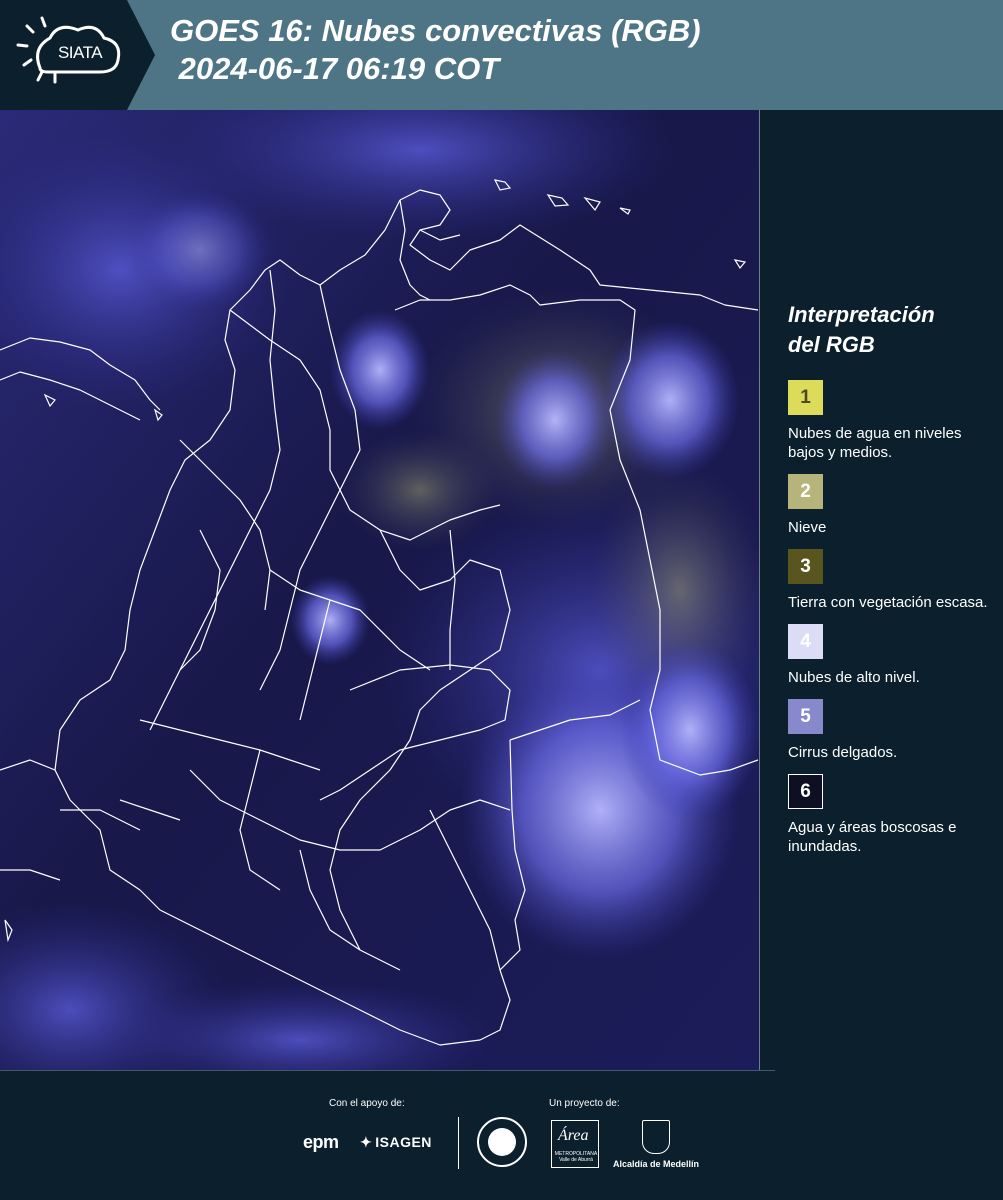 The image size is (1003, 1200). What do you see at coordinates (888, 730) in the screenshot?
I see `legend-item: 5 Cirrus delgados.` at bounding box center [888, 730].